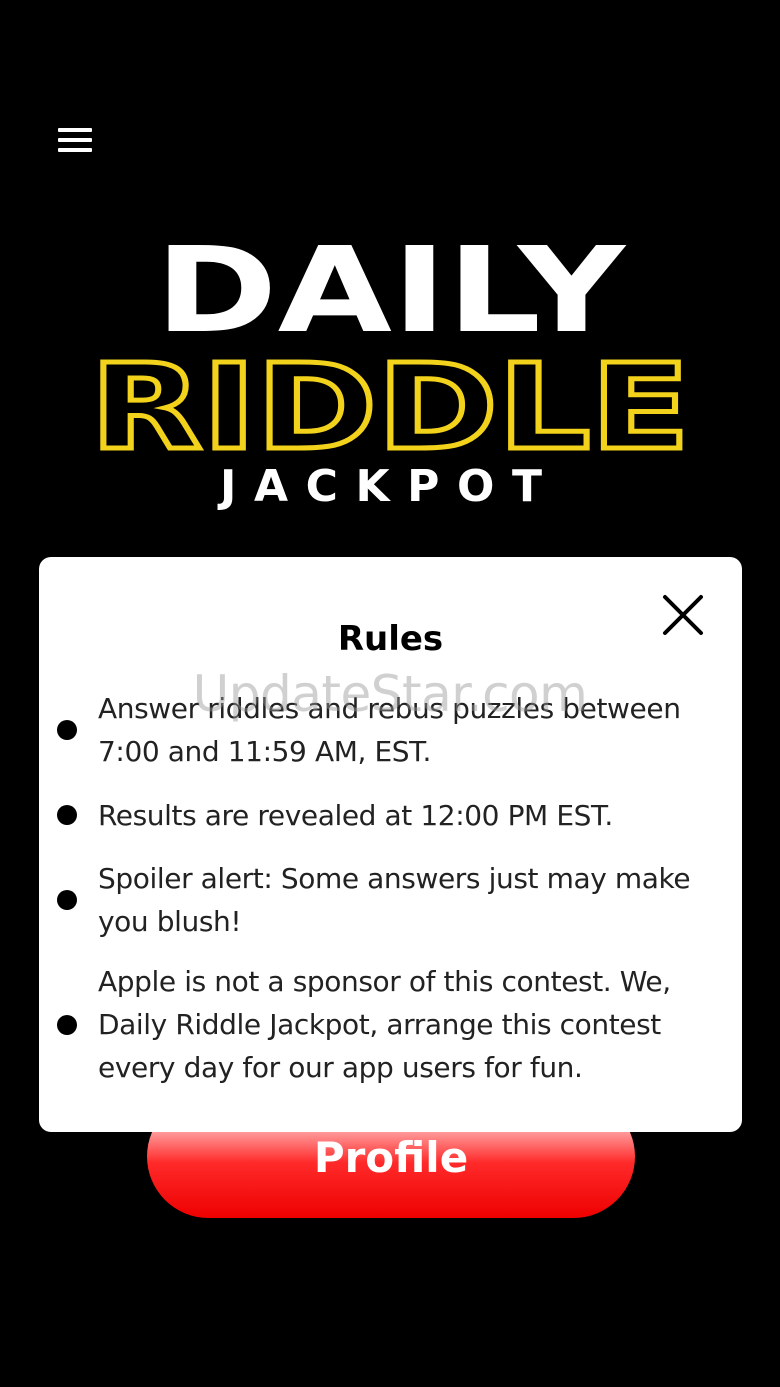  What do you see at coordinates (355, 815) in the screenshot?
I see `rule-text: Results are revealed at 12:00 PM EST.` at bounding box center [355, 815].